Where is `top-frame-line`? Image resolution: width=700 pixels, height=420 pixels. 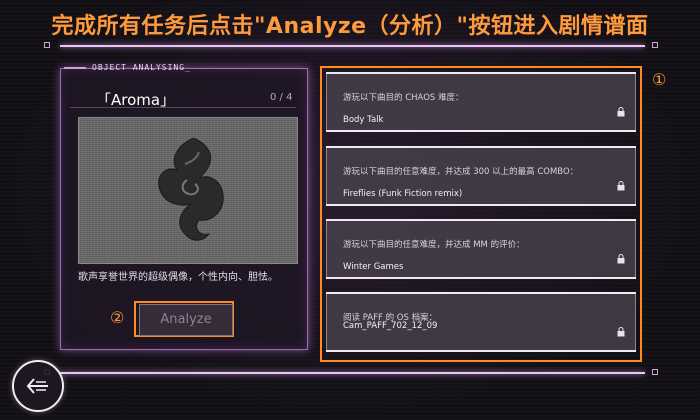
top-frame-line is located at coordinates (352, 46).